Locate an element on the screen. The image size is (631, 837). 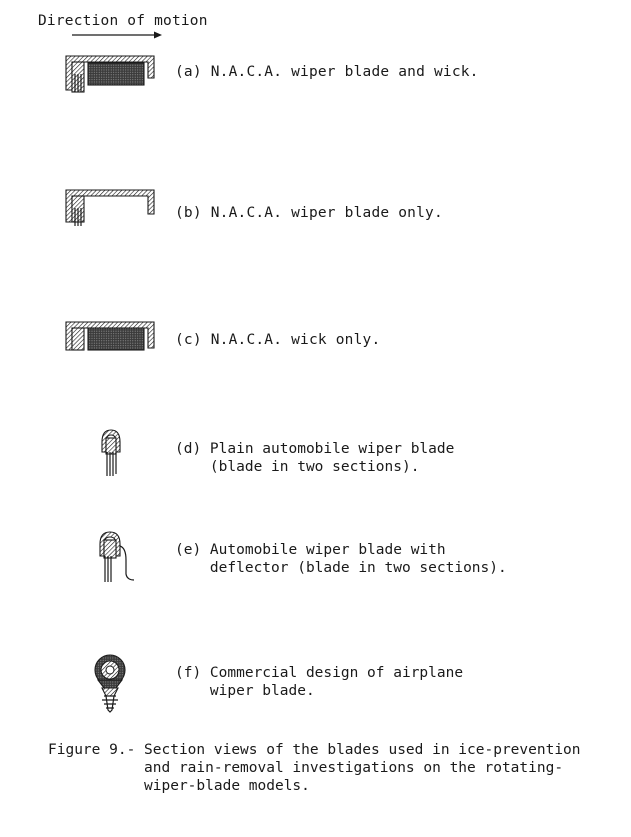
direction-arrow-icon is located at coordinates (117, 35).